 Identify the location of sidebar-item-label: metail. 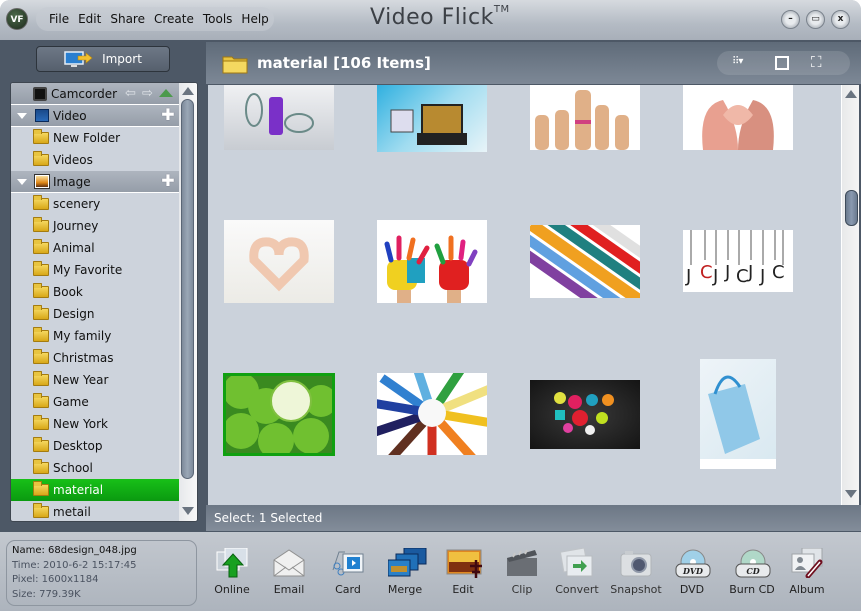
(72, 512).